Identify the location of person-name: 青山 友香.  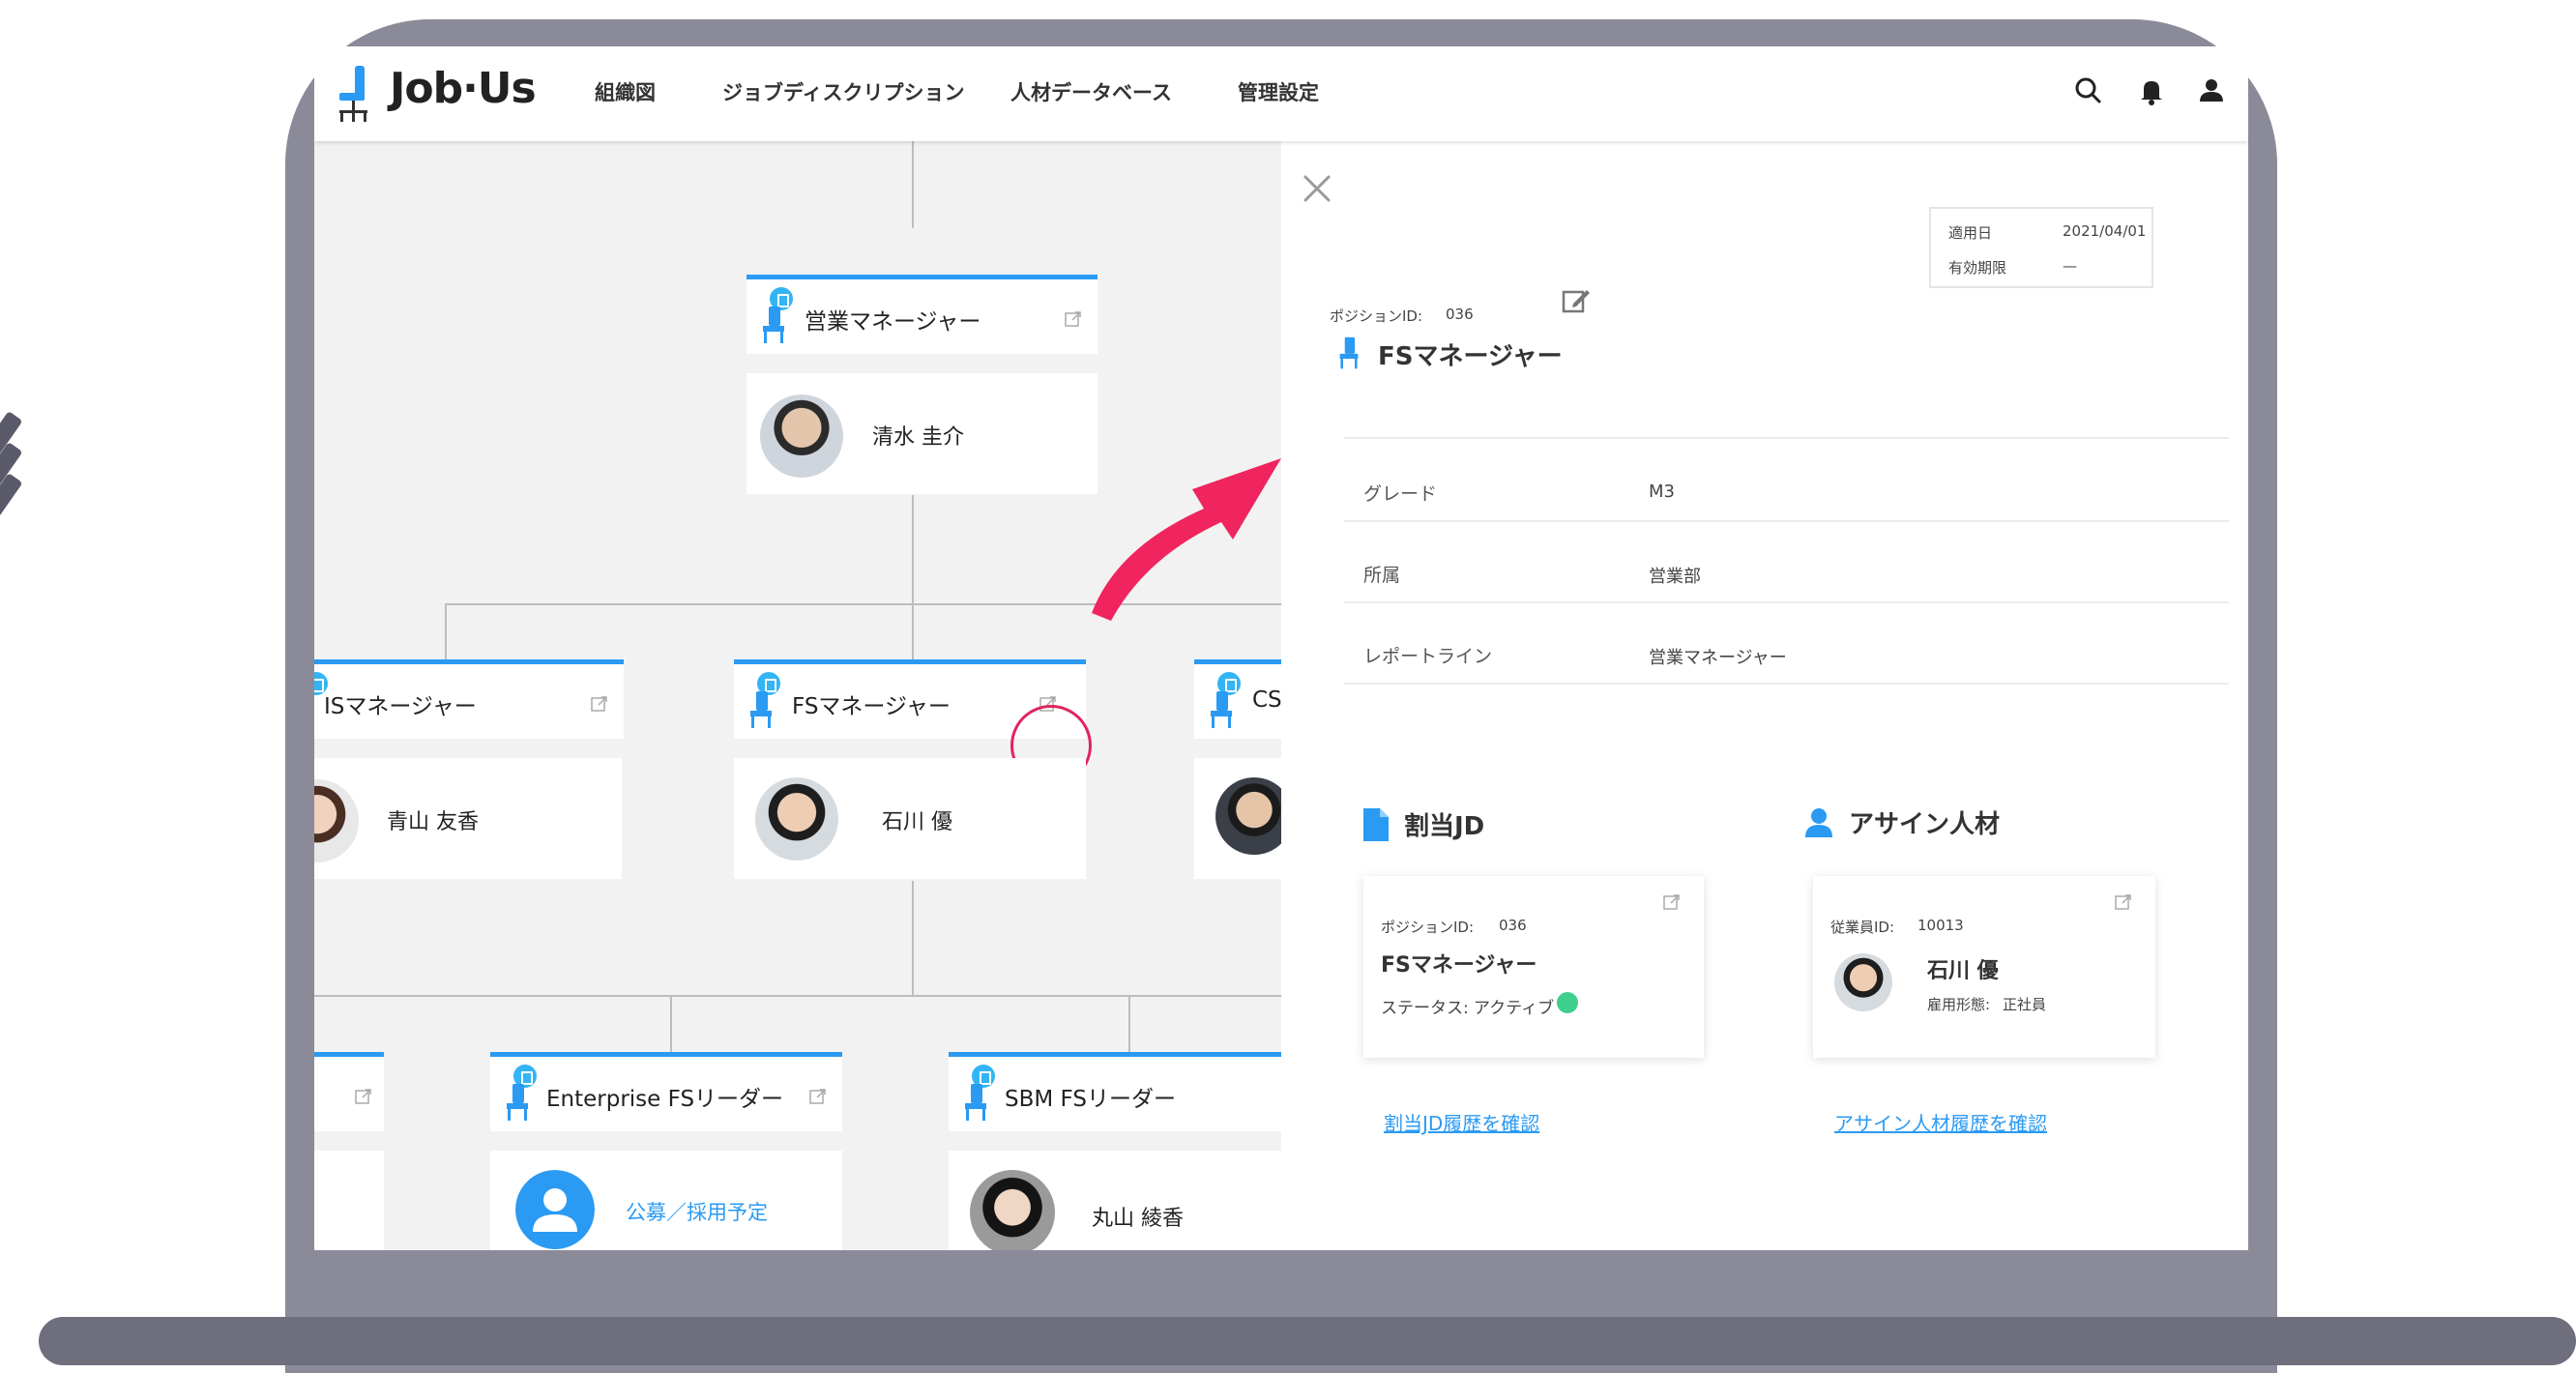
(433, 822).